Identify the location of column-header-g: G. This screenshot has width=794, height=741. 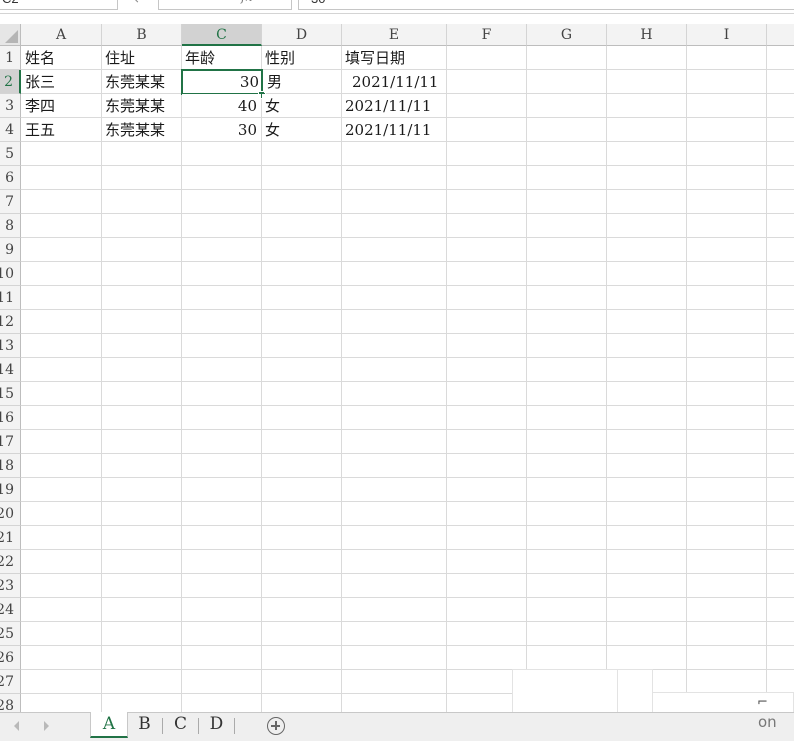
(567, 35).